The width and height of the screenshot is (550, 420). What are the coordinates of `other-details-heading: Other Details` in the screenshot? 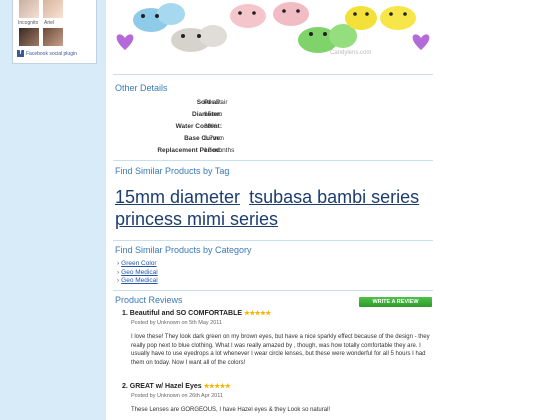 It's located at (141, 88).